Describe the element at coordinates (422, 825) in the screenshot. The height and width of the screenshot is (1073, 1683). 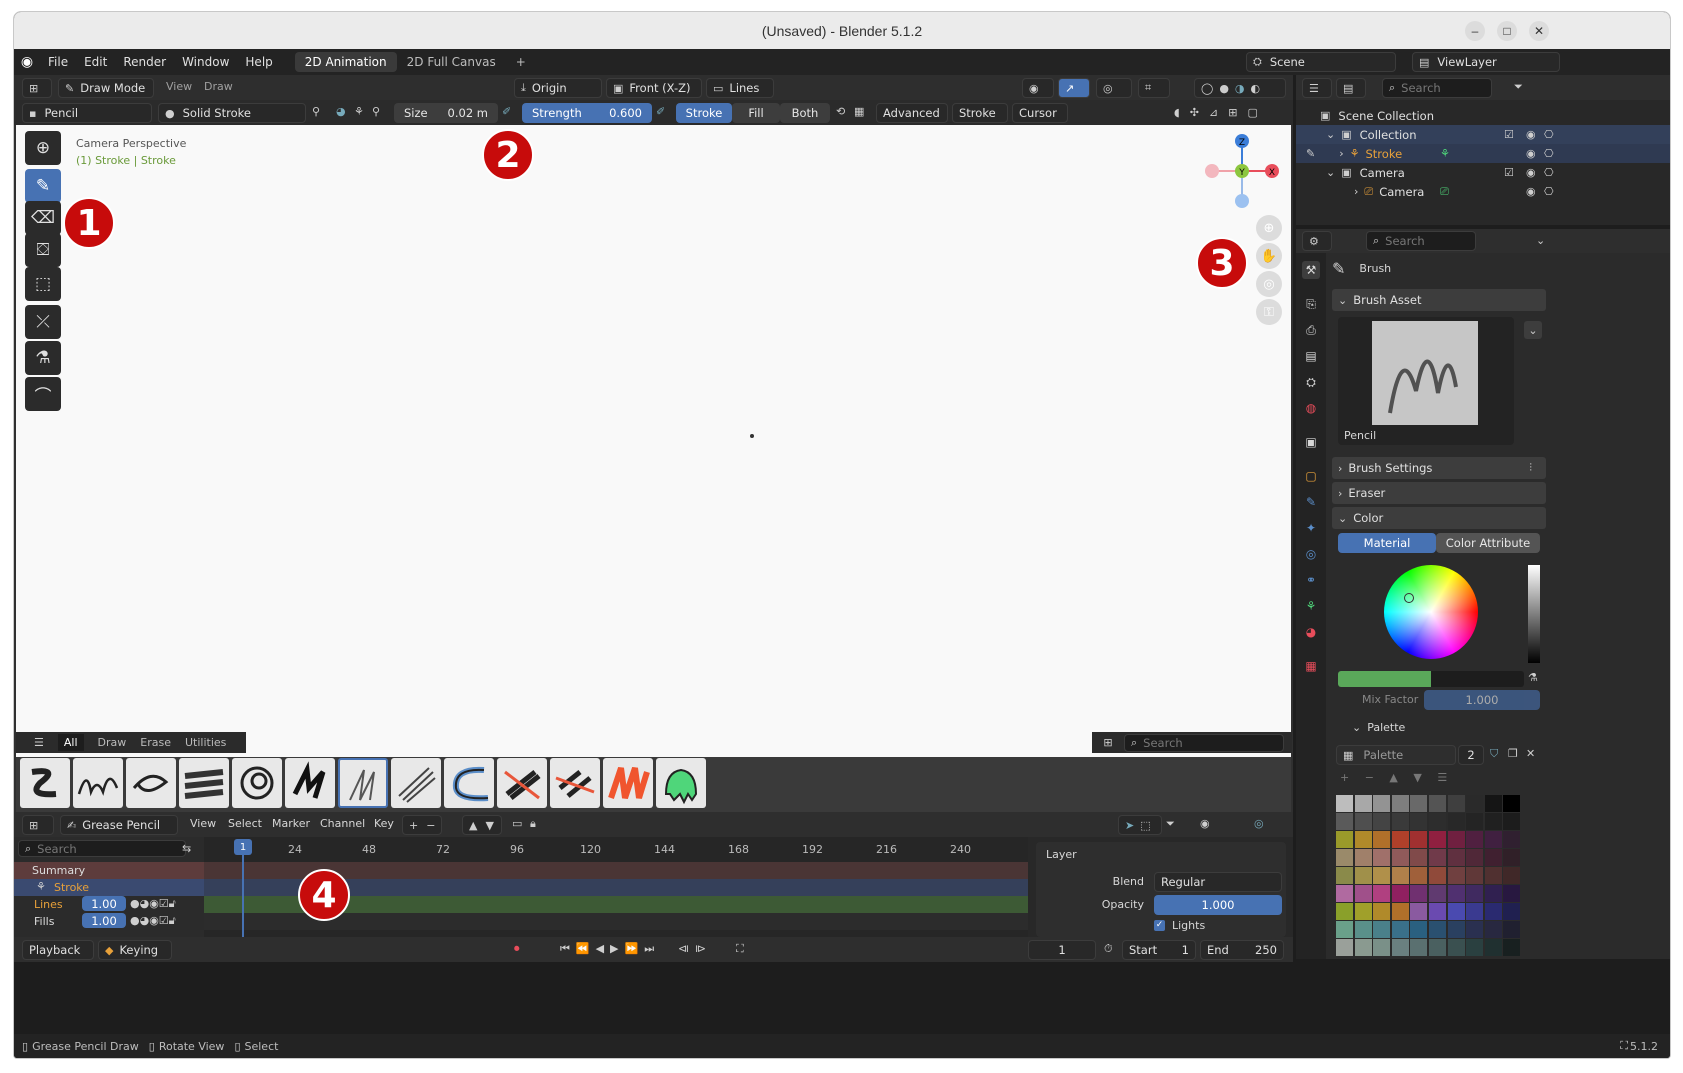
I see `add-remove-keyframe: + −` at that location.